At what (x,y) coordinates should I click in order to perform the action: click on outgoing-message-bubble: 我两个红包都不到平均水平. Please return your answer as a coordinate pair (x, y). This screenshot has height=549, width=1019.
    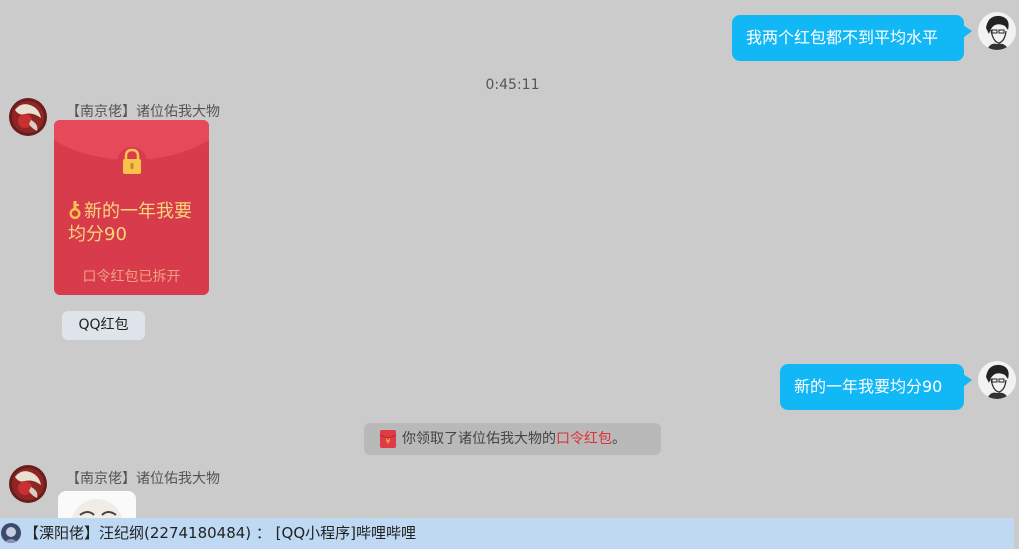
    Looking at the image, I should click on (852, 38).